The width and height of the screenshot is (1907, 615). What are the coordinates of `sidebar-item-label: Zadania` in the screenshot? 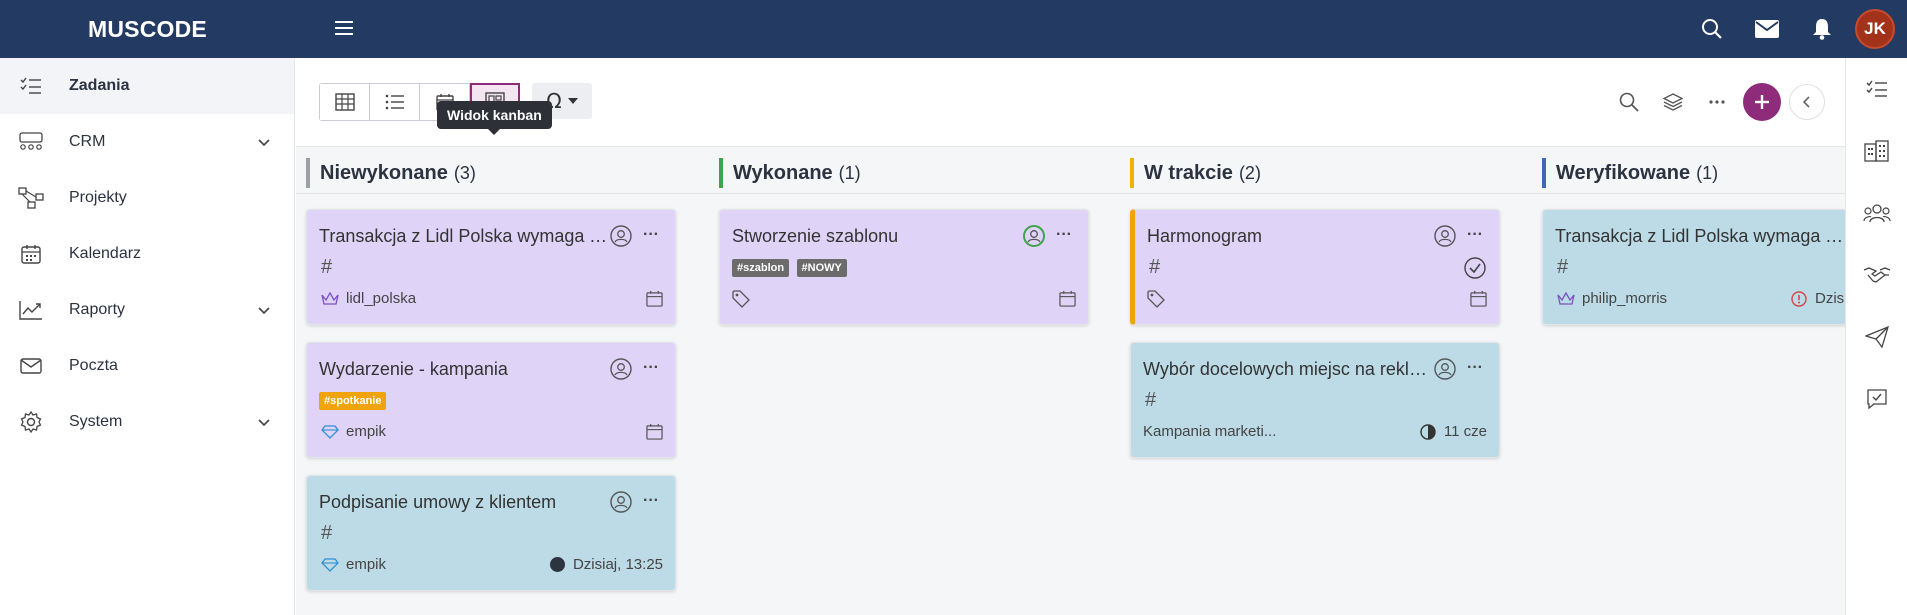 It's located at (99, 85).